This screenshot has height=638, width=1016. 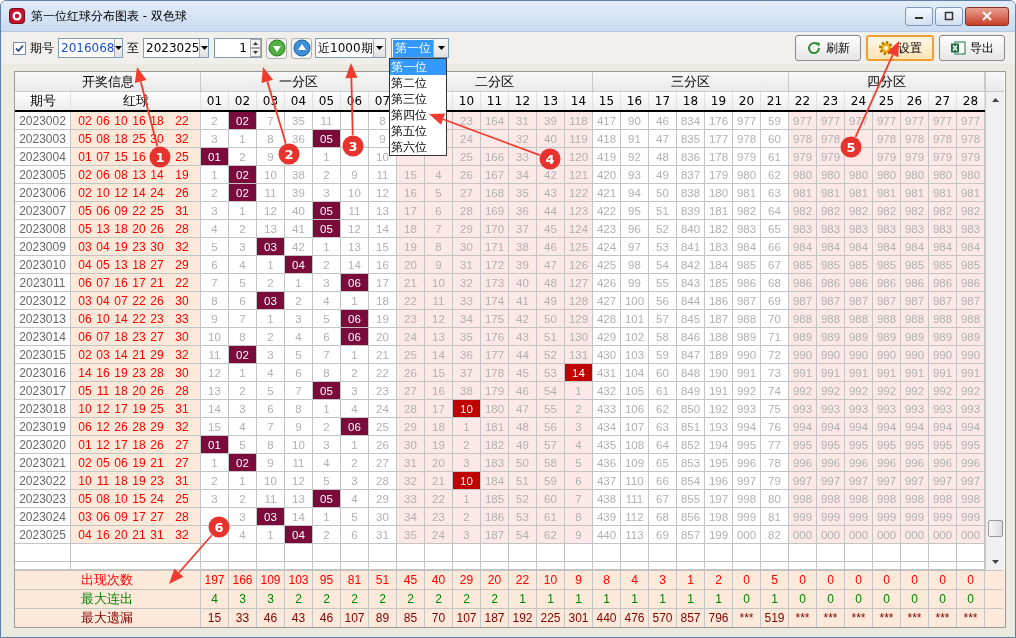 I want to click on lottery-number: 31, so click(x=157, y=534).